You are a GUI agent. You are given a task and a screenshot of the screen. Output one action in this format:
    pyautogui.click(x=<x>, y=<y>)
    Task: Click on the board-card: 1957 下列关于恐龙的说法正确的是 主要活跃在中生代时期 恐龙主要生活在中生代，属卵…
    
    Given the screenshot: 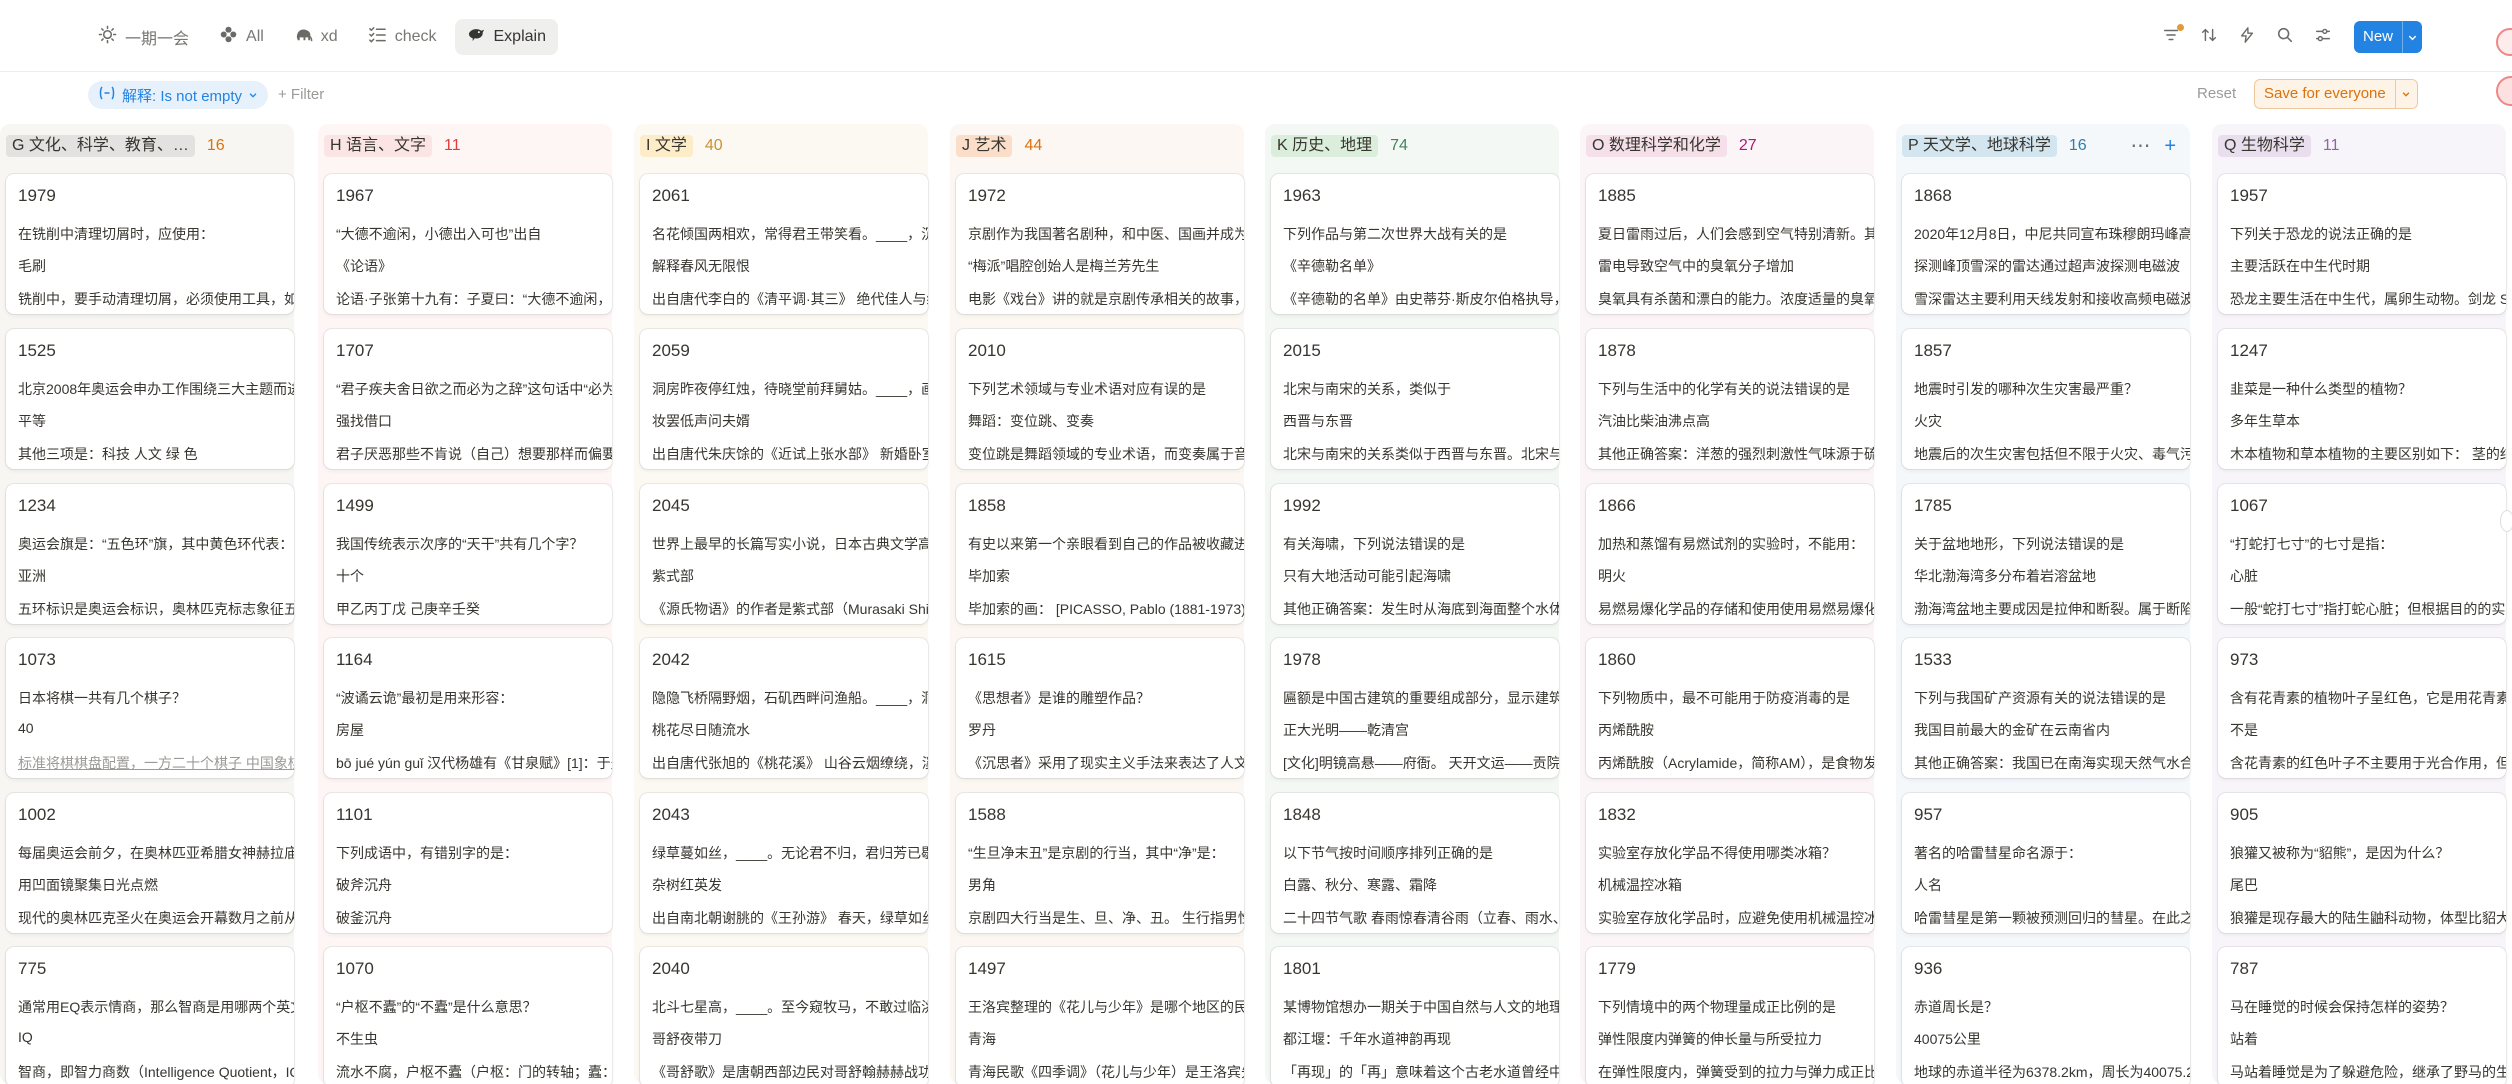 What is the action you would take?
    pyautogui.click(x=2362, y=244)
    